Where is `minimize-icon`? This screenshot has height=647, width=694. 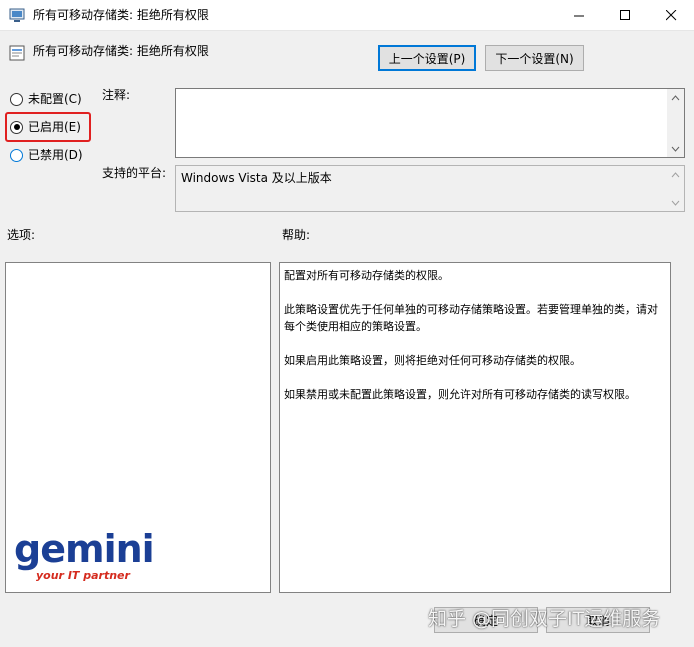 minimize-icon is located at coordinates (578, 16).